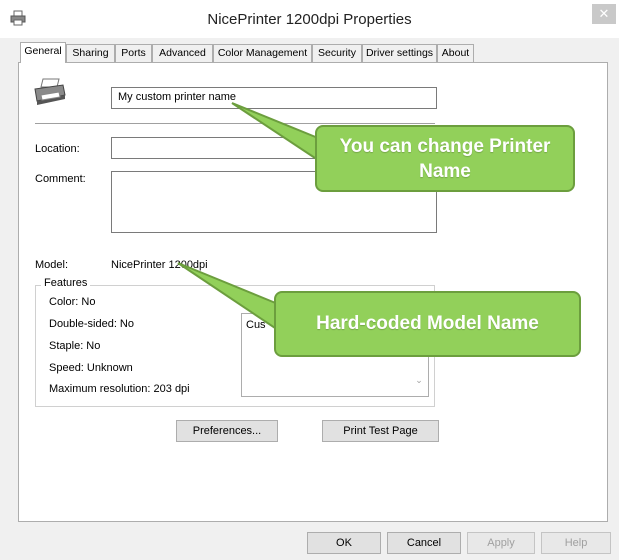 Image resolution: width=619 pixels, height=560 pixels. Describe the element at coordinates (337, 53) in the screenshot. I see `tab-security: Security` at that location.